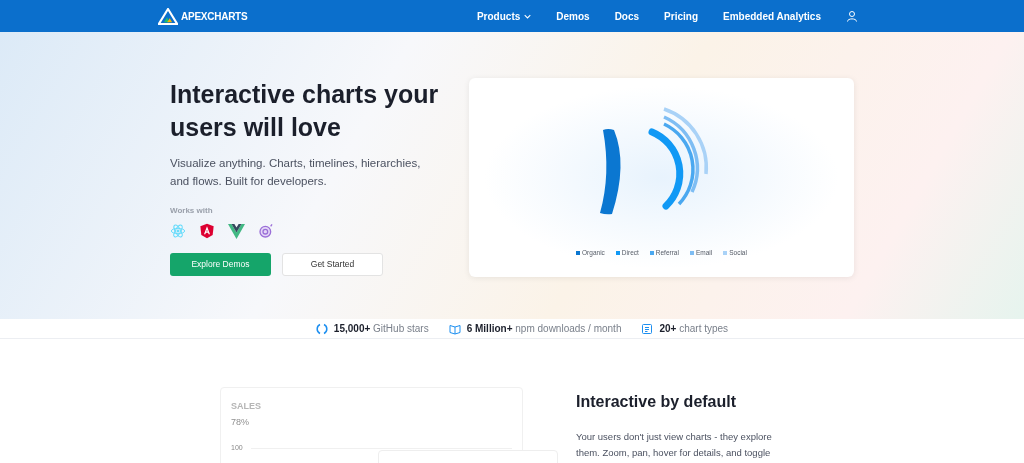  I want to click on ring-icon, so click(321, 328).